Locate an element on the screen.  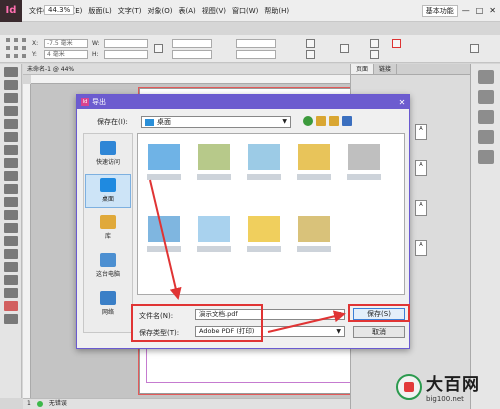
rotate-cw-icon is located at coordinates (310, 43).